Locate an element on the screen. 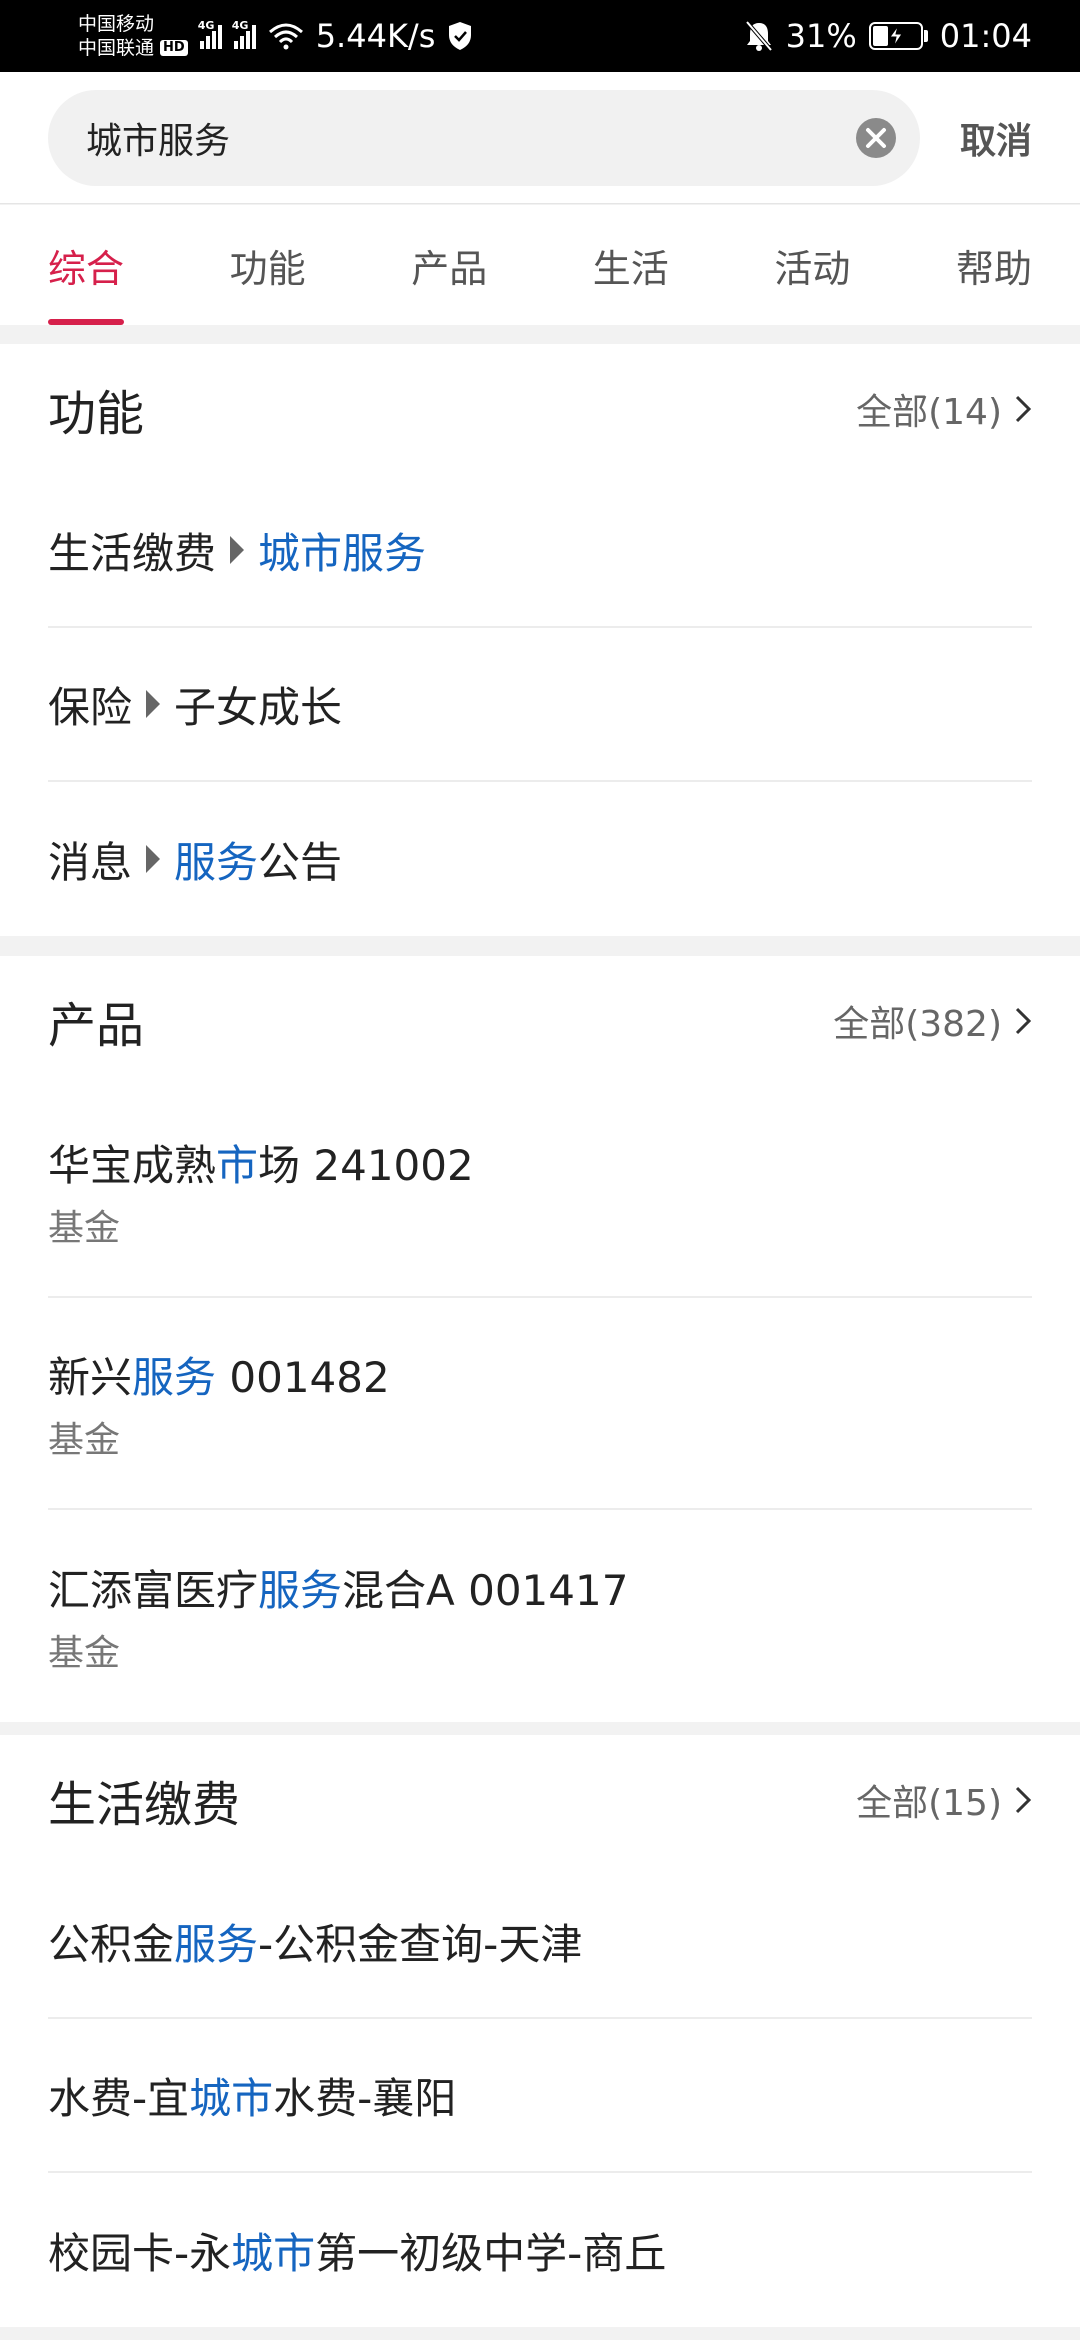 Image resolution: width=1080 pixels, height=2340 pixels. tab-help: 帮助 is located at coordinates (994, 265).